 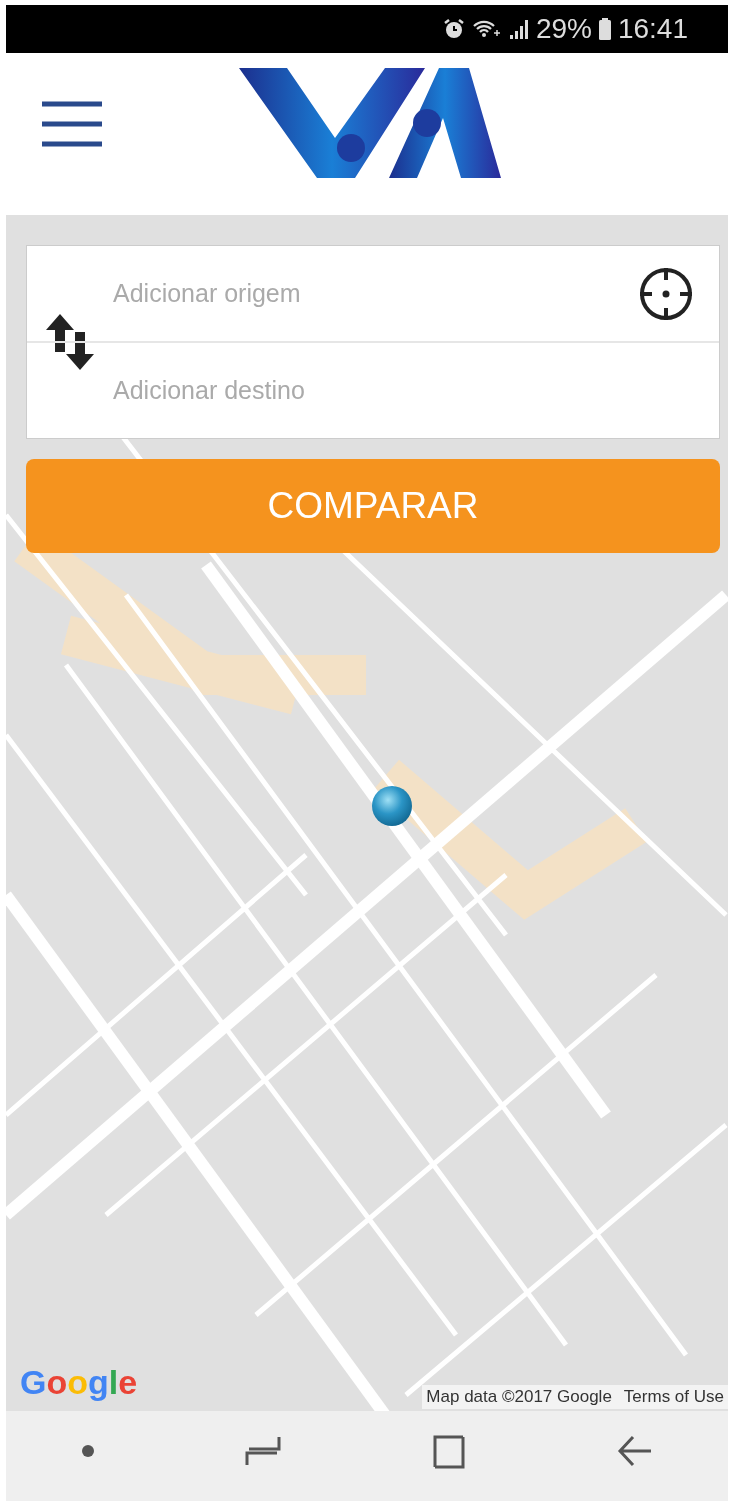 I want to click on location-pin-icon, so click(x=392, y=806).